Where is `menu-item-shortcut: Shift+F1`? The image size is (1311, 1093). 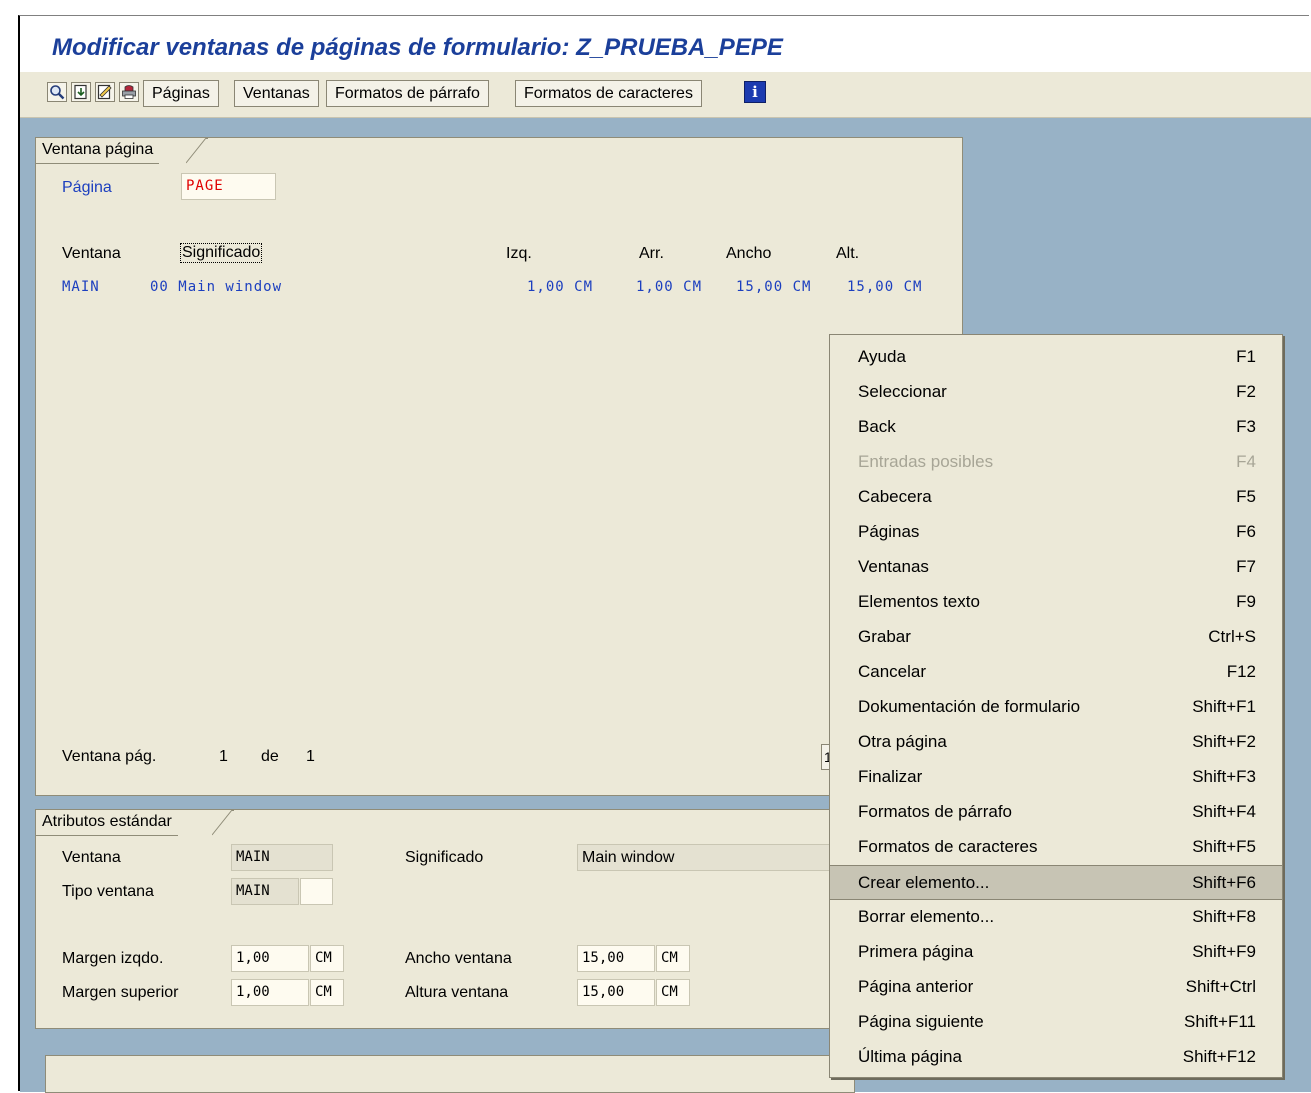
menu-item-shortcut: Shift+F1 is located at coordinates (1224, 706).